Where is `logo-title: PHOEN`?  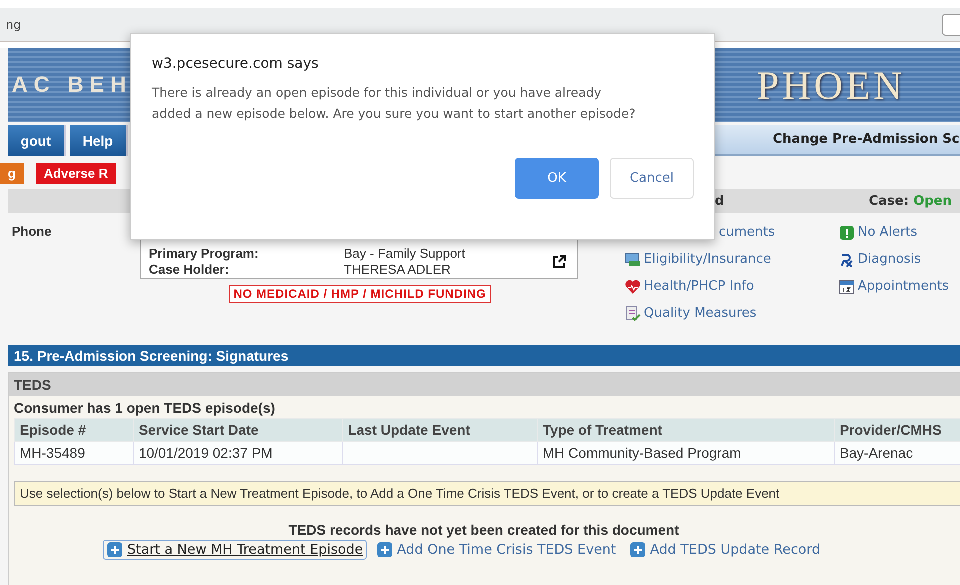
logo-title: PHOEN is located at coordinates (831, 85).